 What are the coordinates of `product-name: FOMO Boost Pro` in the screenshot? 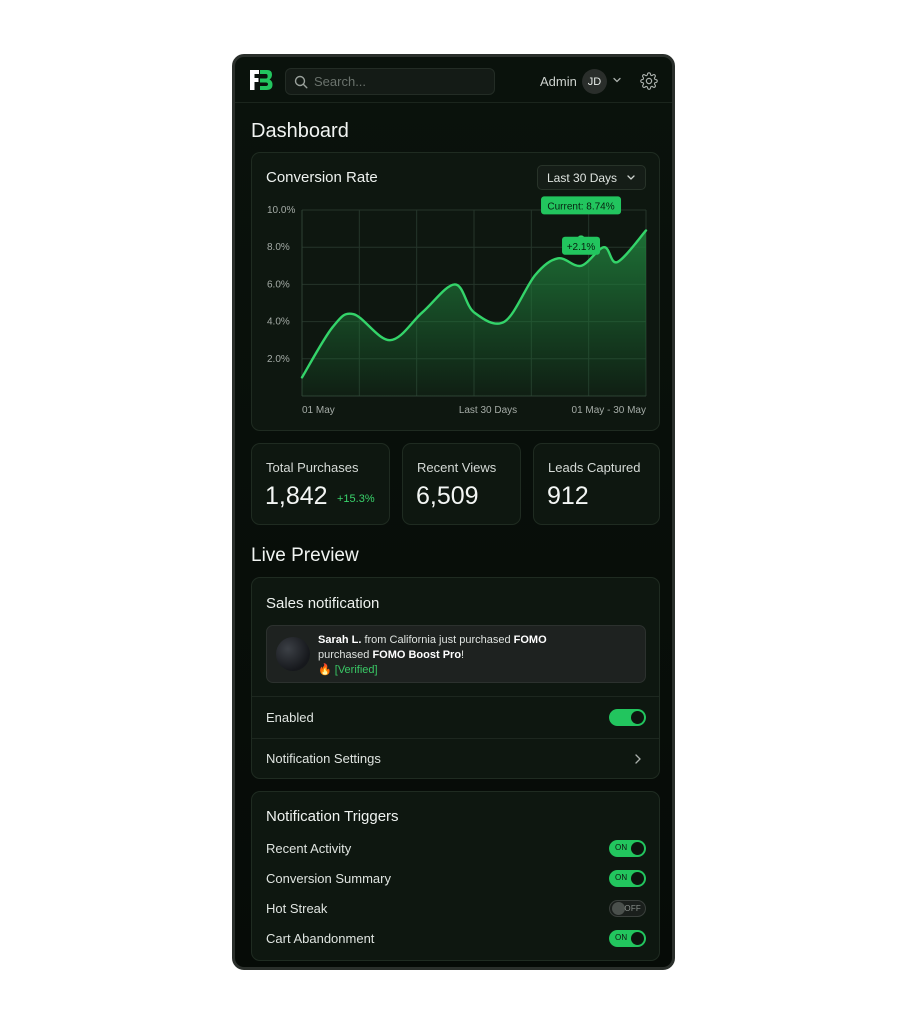 It's located at (417, 655).